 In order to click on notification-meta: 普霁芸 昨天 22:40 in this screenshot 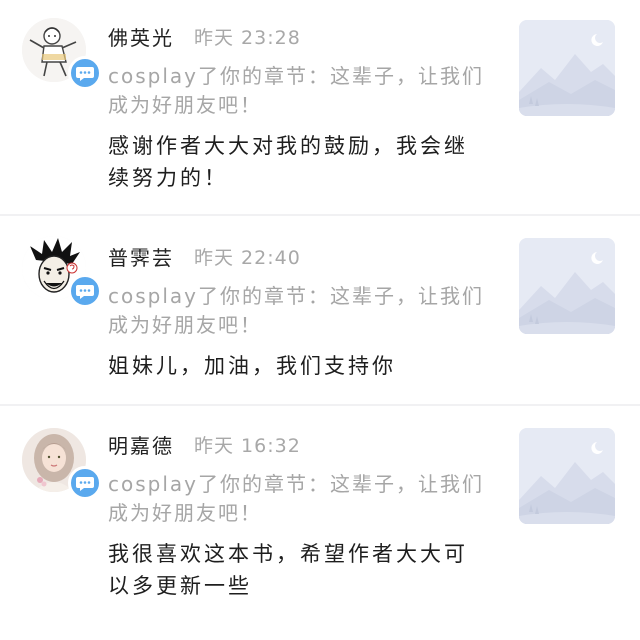, I will do `click(204, 256)`.